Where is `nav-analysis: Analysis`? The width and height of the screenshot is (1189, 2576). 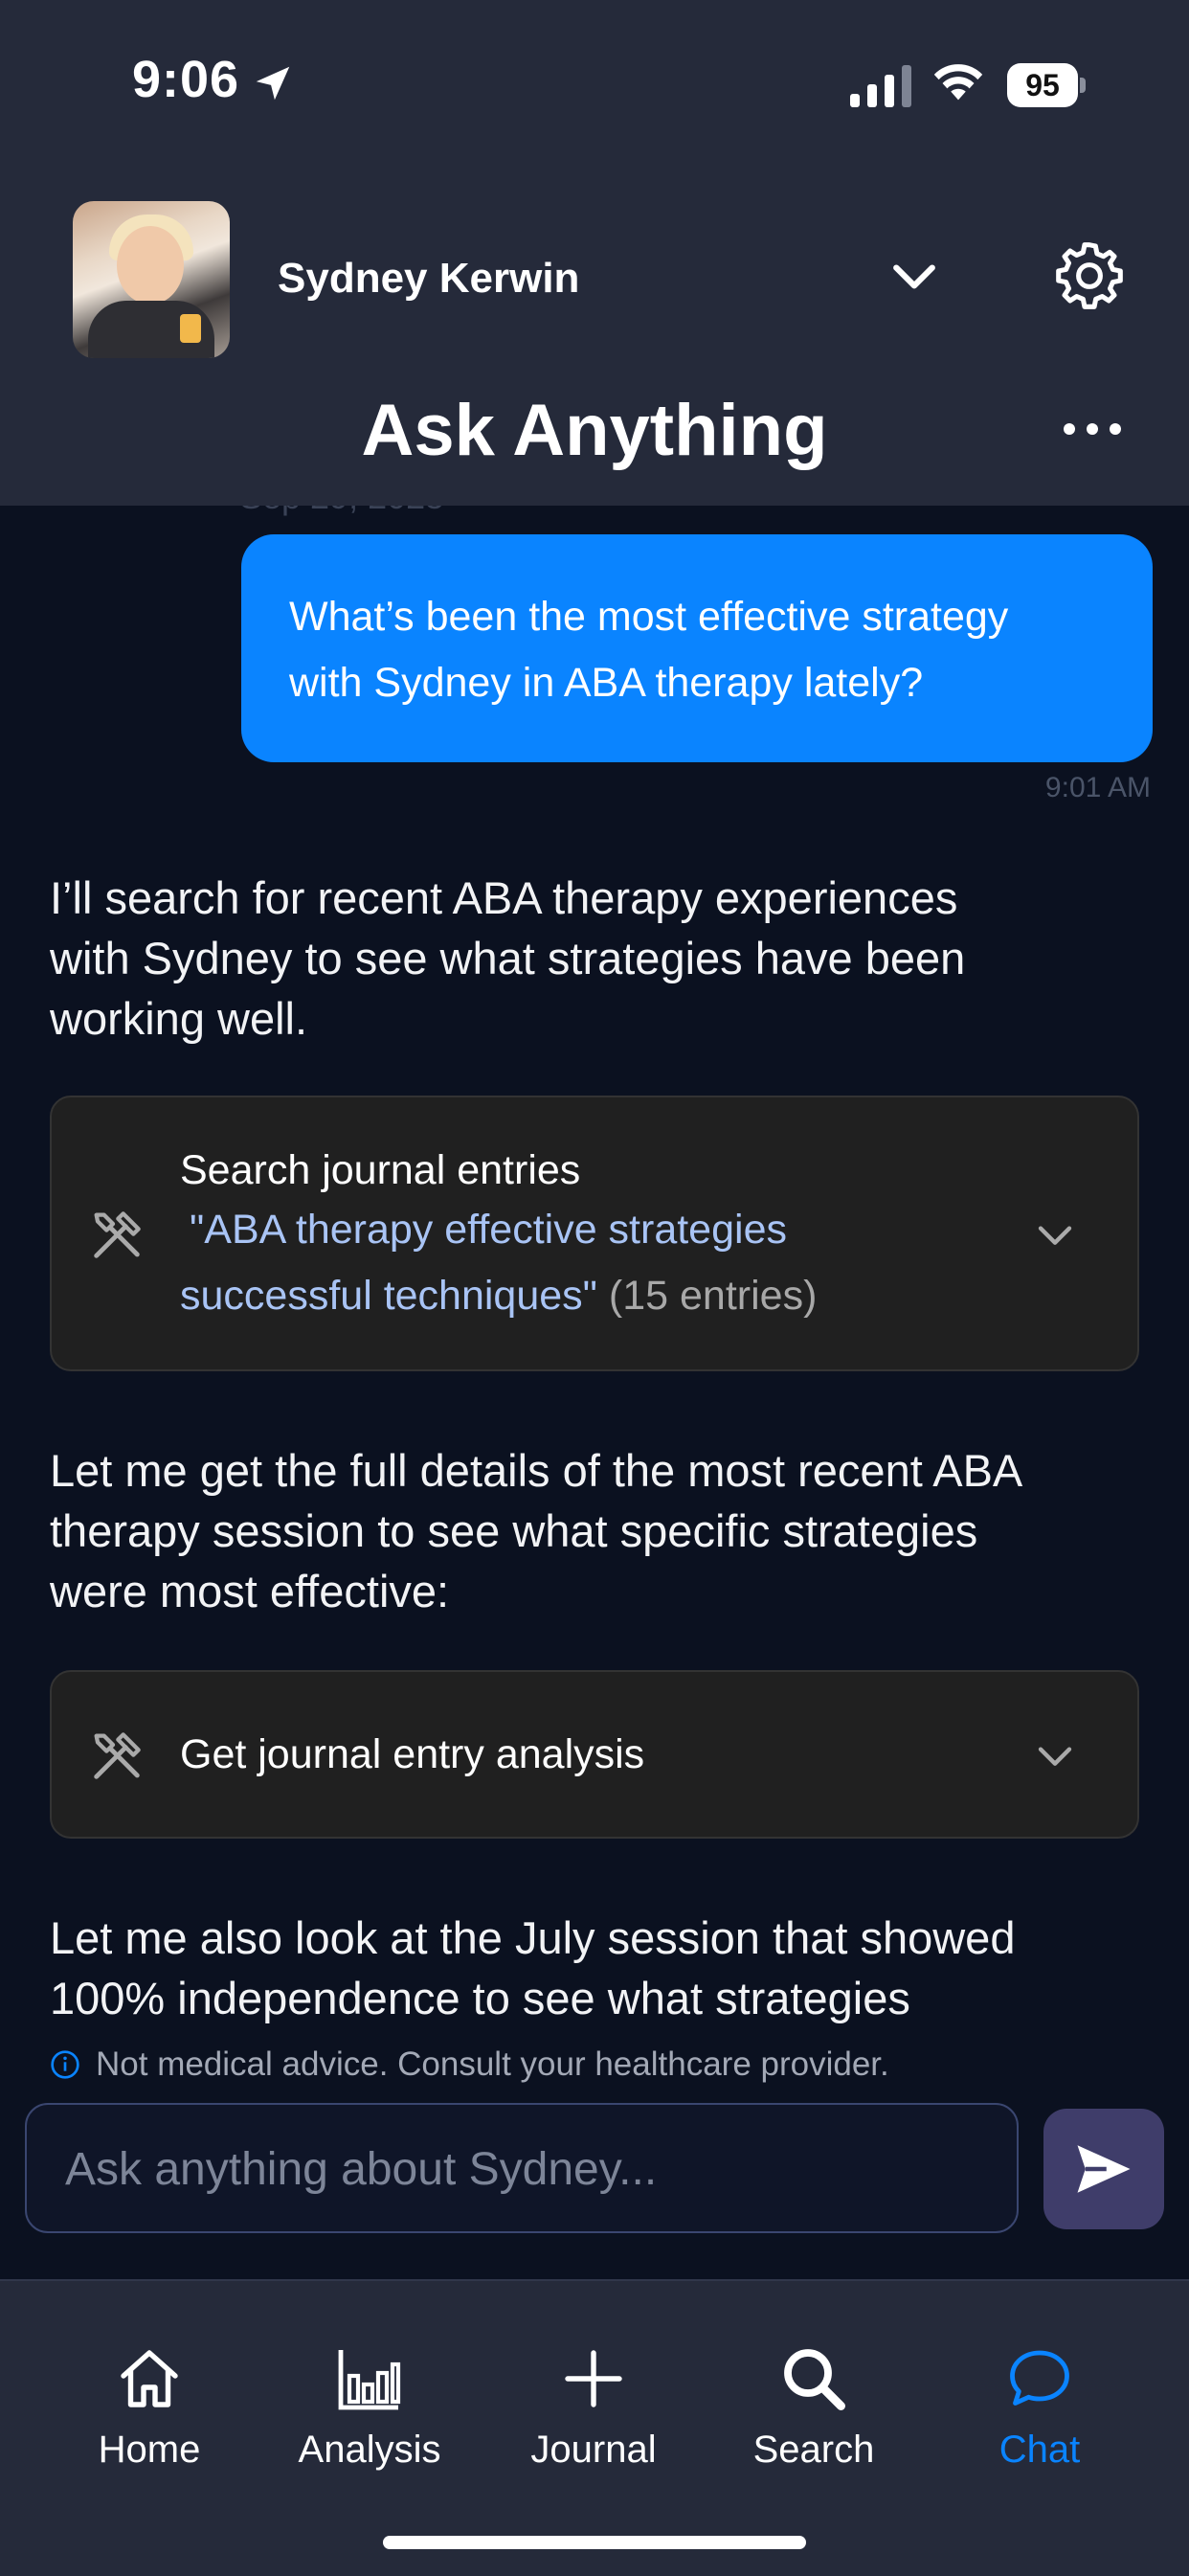
nav-analysis: Analysis is located at coordinates (369, 2408).